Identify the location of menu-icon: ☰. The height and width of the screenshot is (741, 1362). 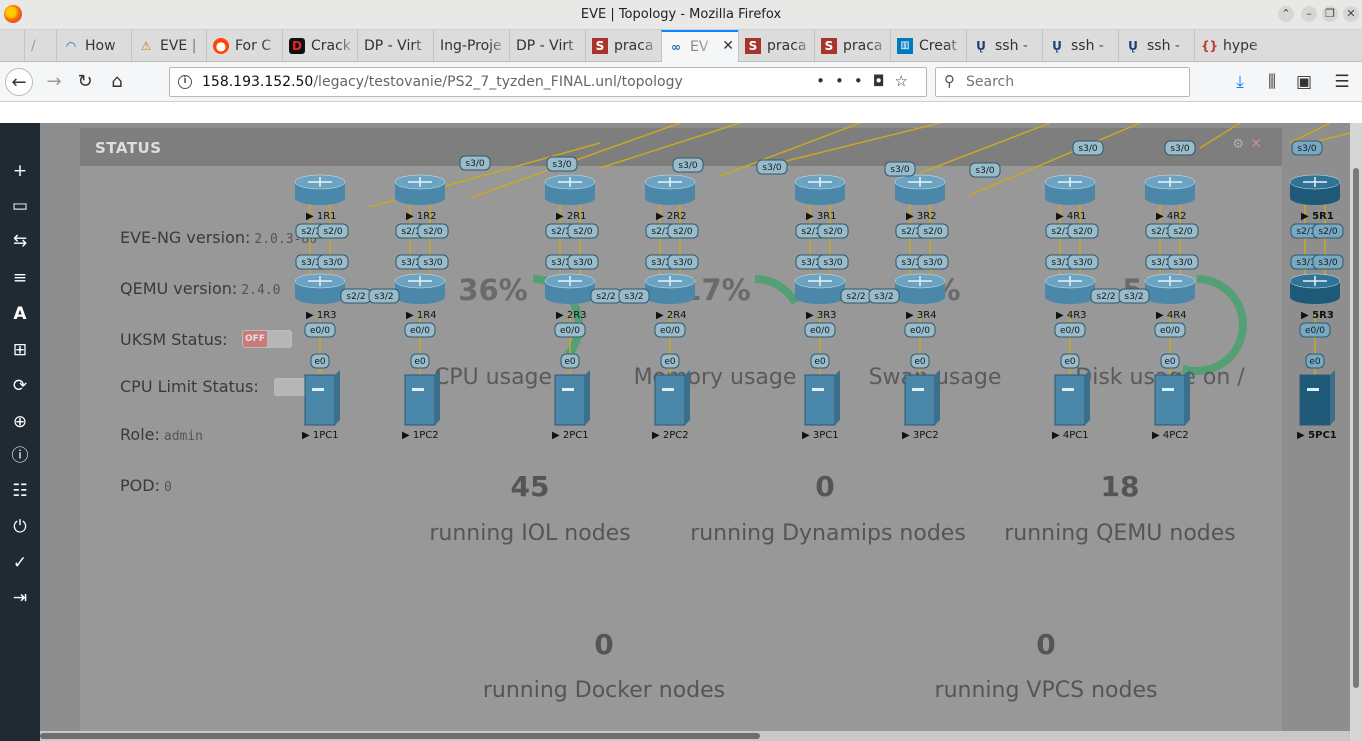
(1342, 82).